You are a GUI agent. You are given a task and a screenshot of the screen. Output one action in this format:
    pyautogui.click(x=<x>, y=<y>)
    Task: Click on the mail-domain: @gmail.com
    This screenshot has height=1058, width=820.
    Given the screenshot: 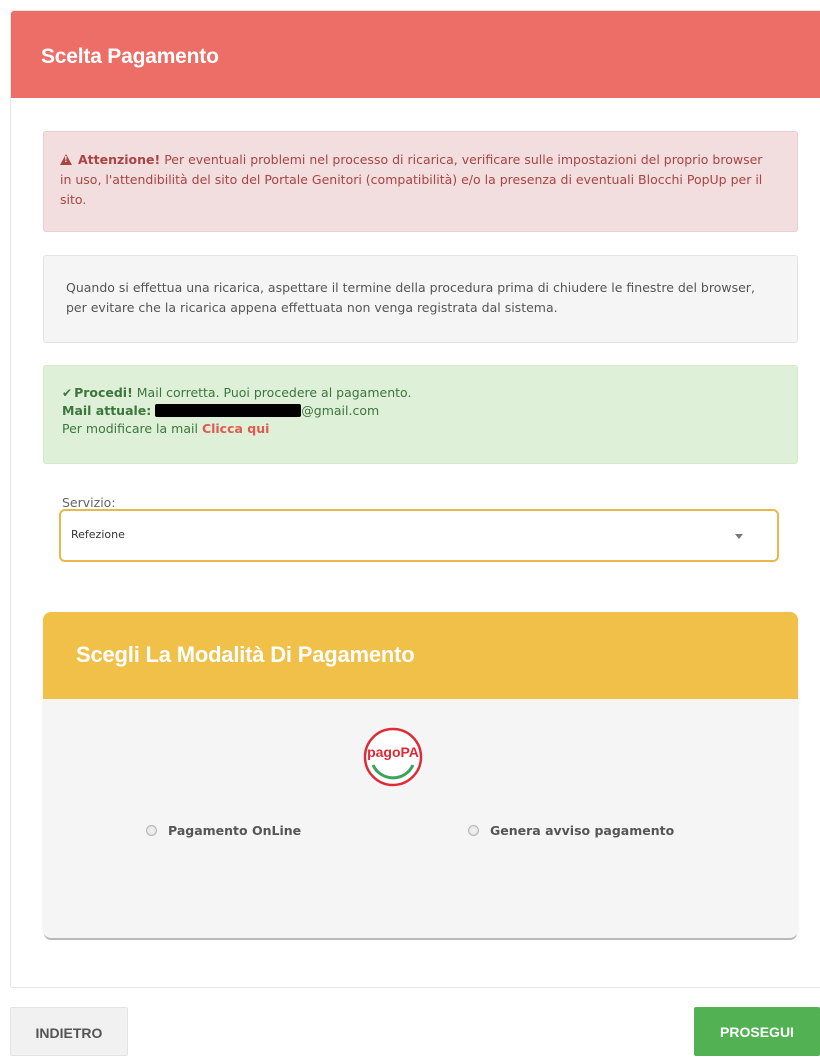 What is the action you would take?
    pyautogui.click(x=340, y=410)
    